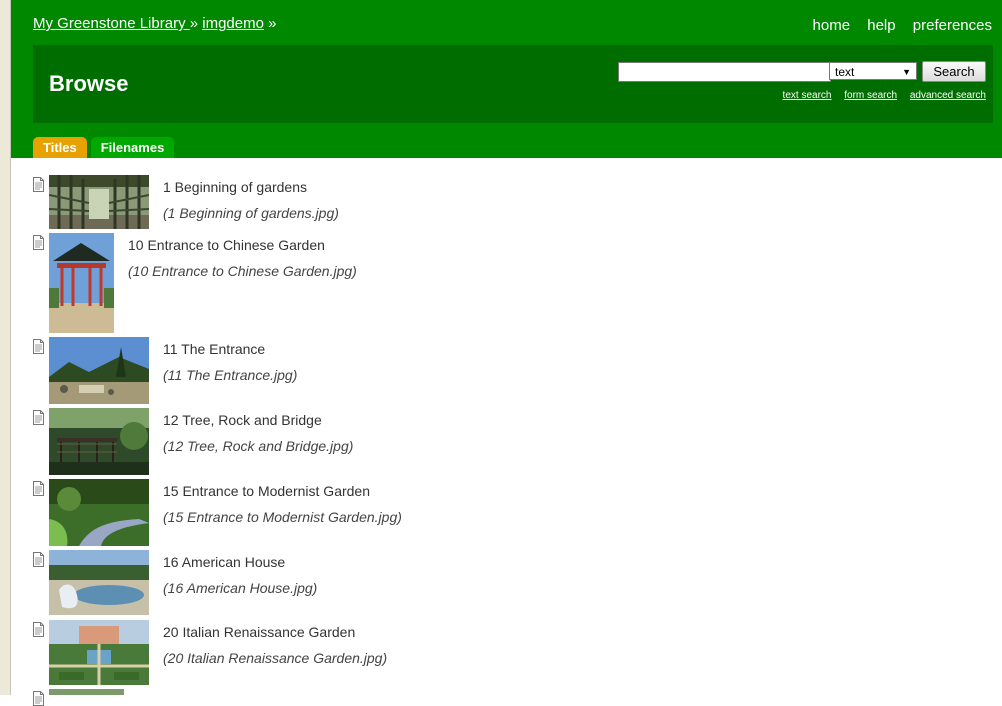  Describe the element at coordinates (266, 491) in the screenshot. I see `item-title: 15 Entrance to Modernist Garden` at that location.